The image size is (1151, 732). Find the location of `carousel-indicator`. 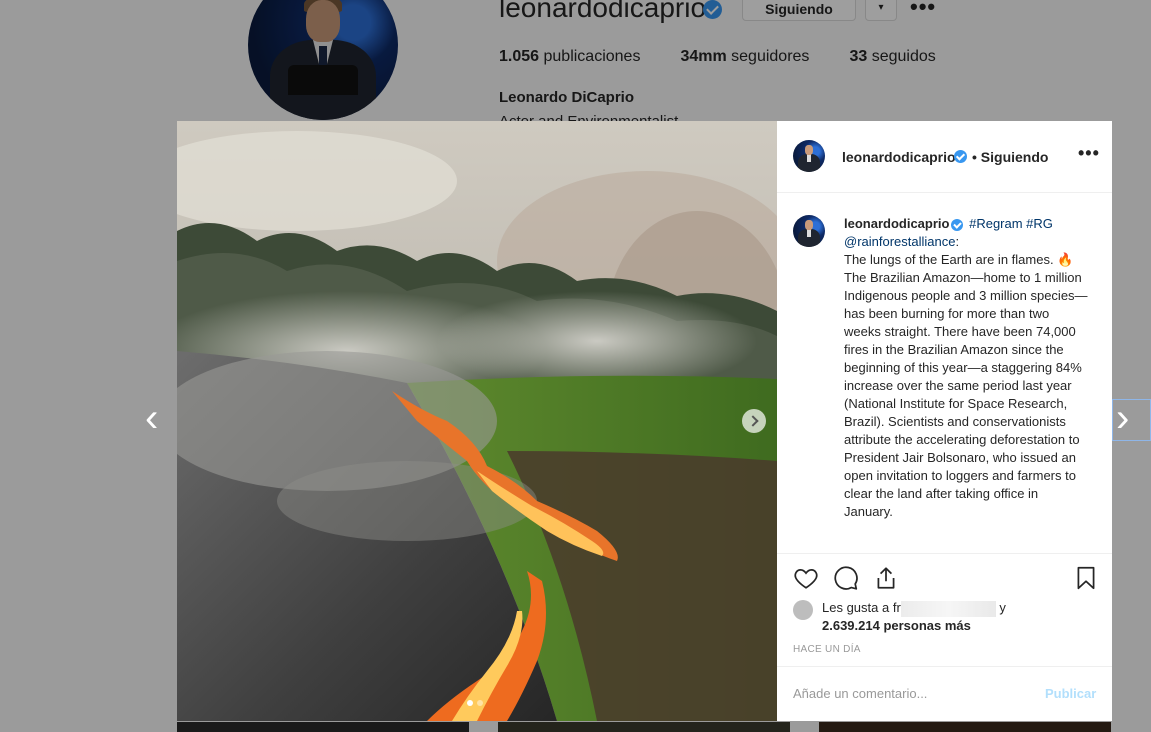

carousel-indicator is located at coordinates (475, 703).